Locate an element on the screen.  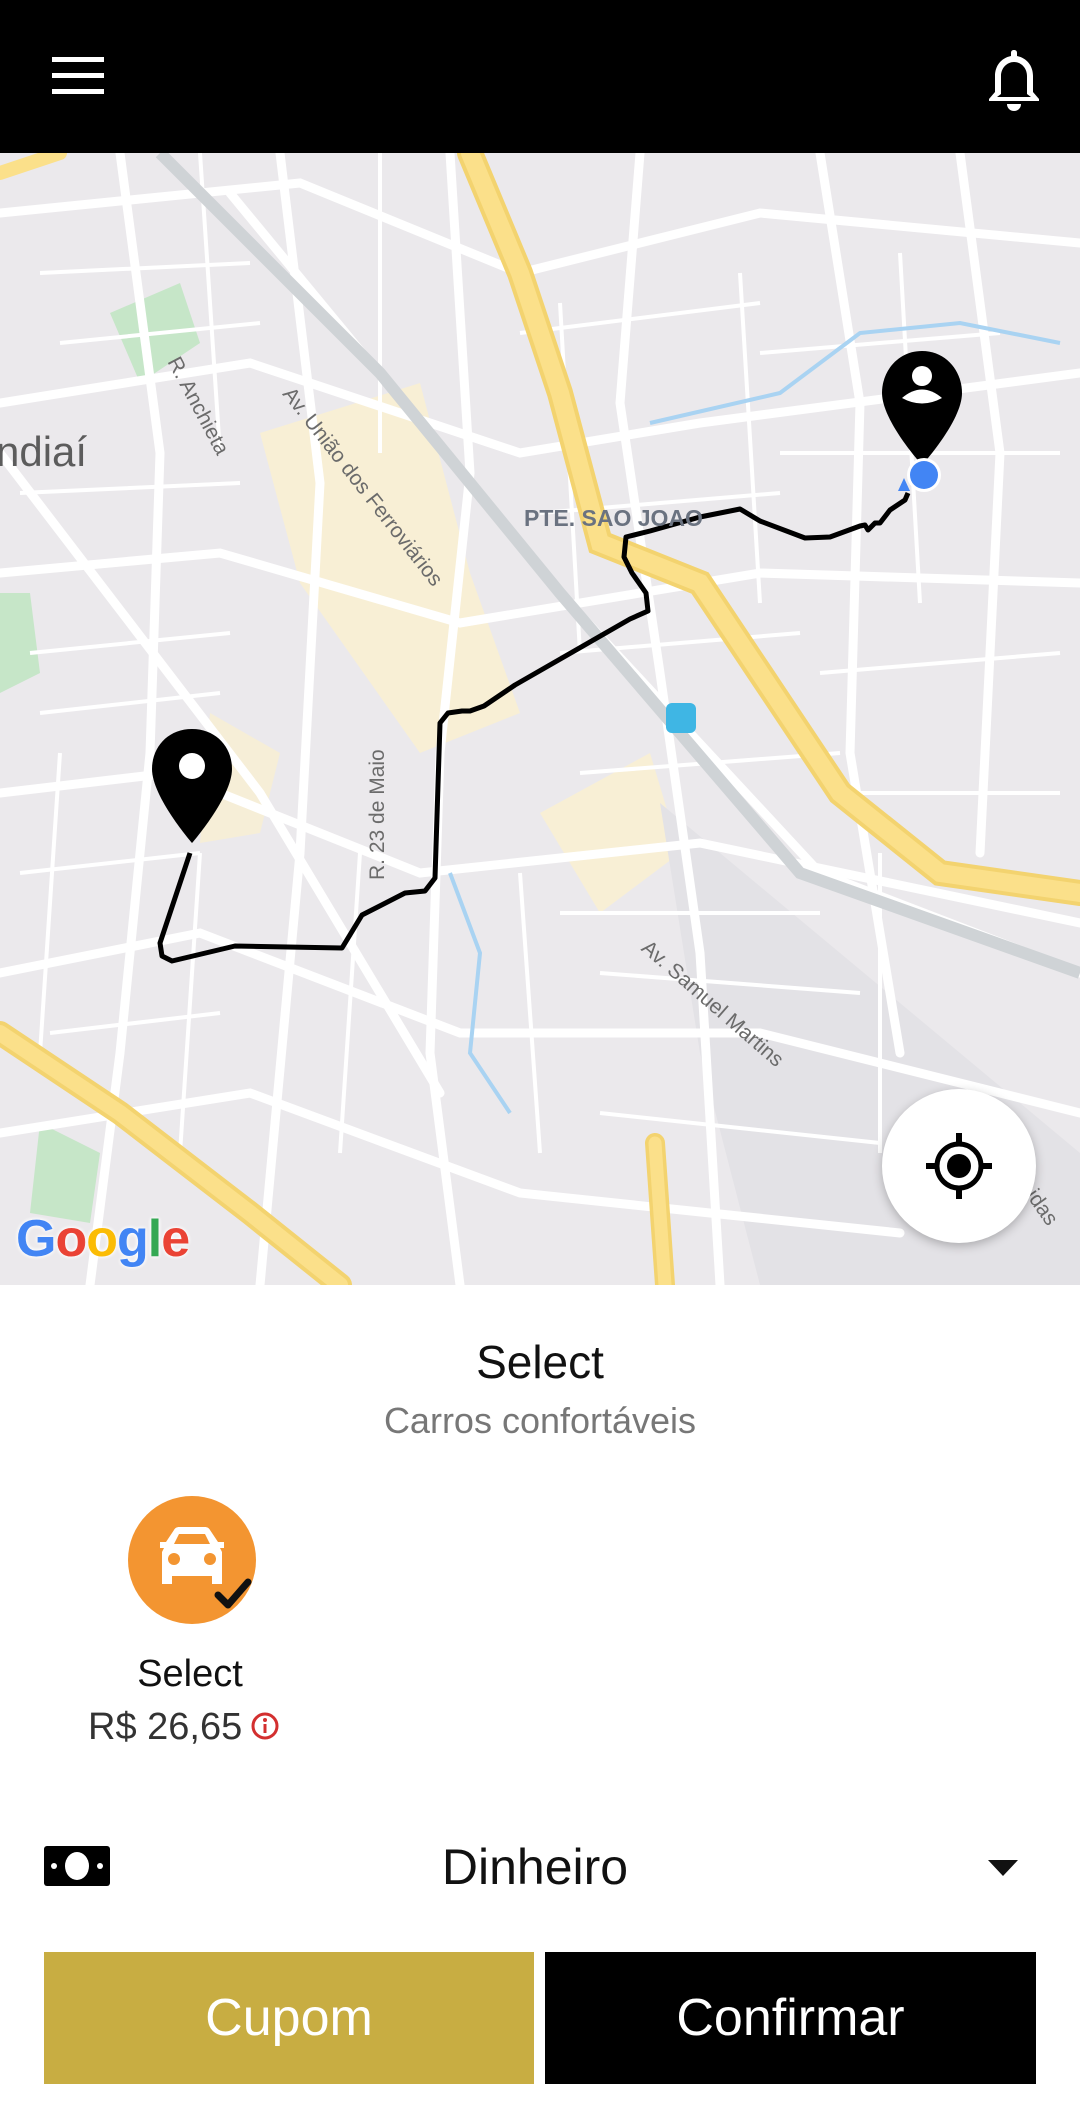
street-label: R. 23 de Maio is located at coordinates (377, 814).